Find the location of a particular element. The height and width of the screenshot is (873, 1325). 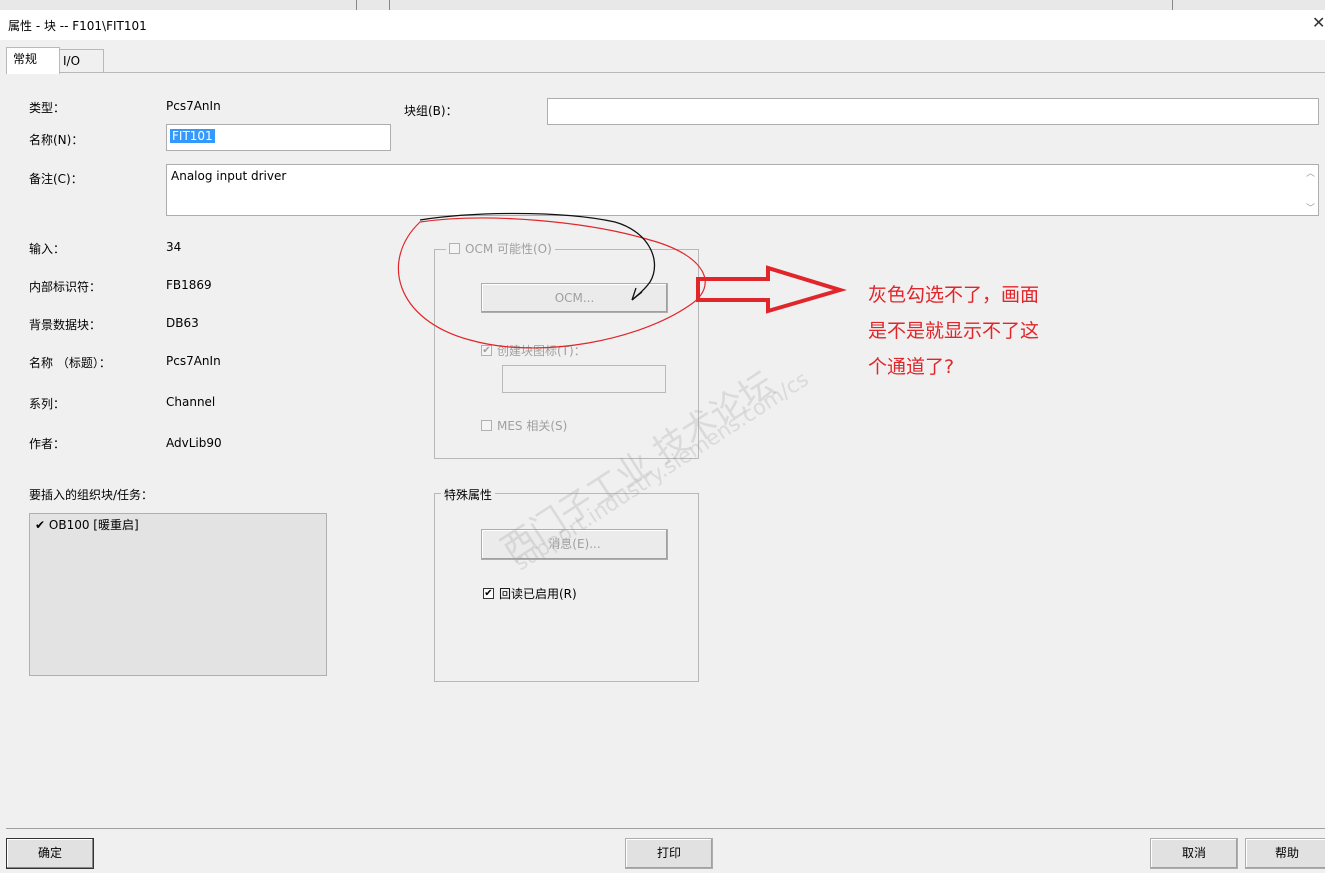

black-curve-annotation is located at coordinates (537, 256).